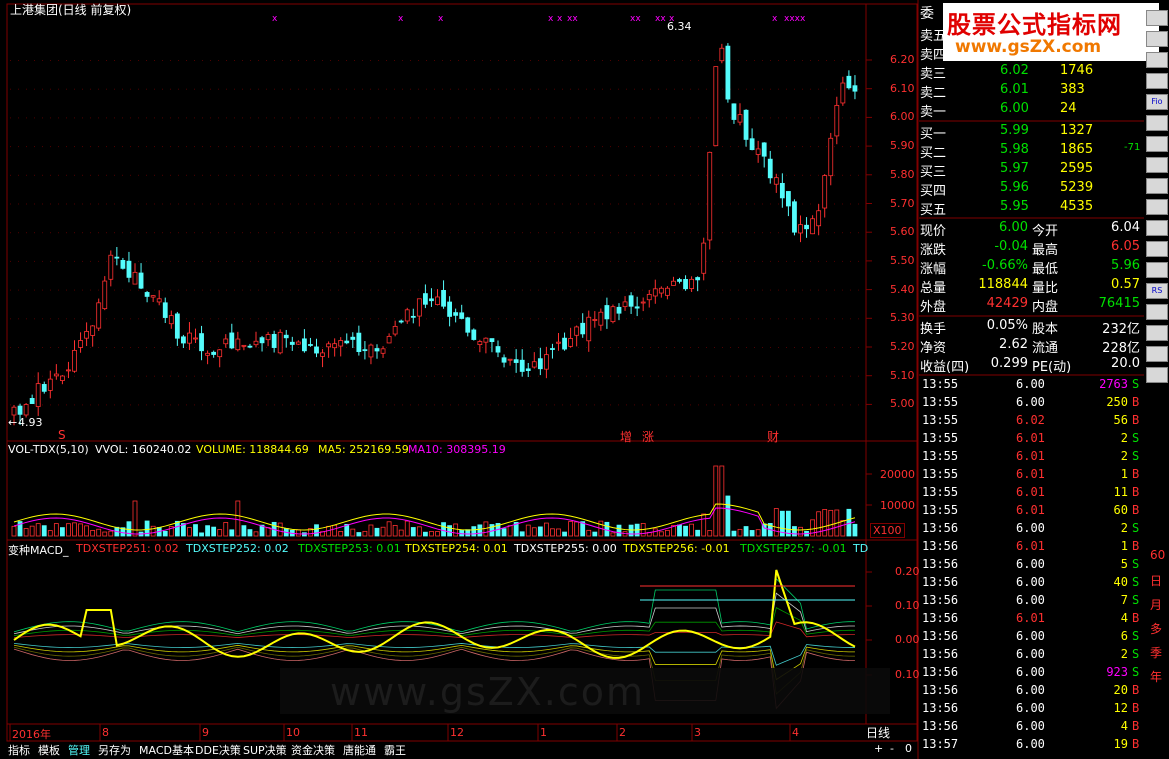 Image resolution: width=1169 pixels, height=759 pixels. What do you see at coordinates (1032, 72) in the screenshot?
I see `sell-level-row: 卖三 6.02 1746` at bounding box center [1032, 72].